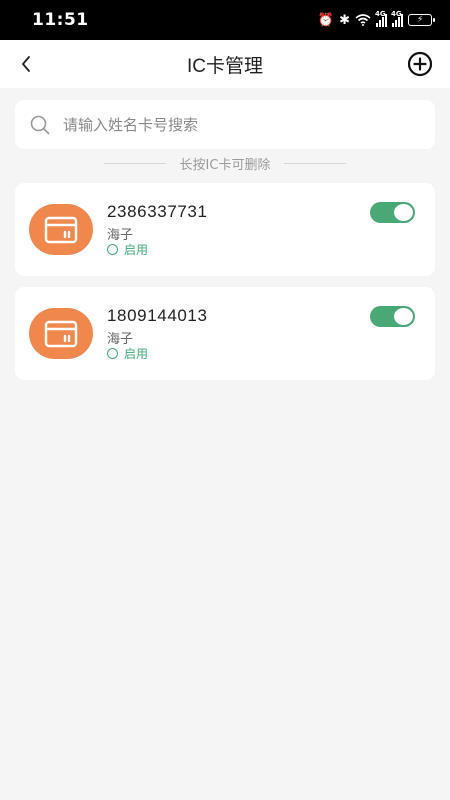  I want to click on nav-bar: IC卡管理, so click(225, 64).